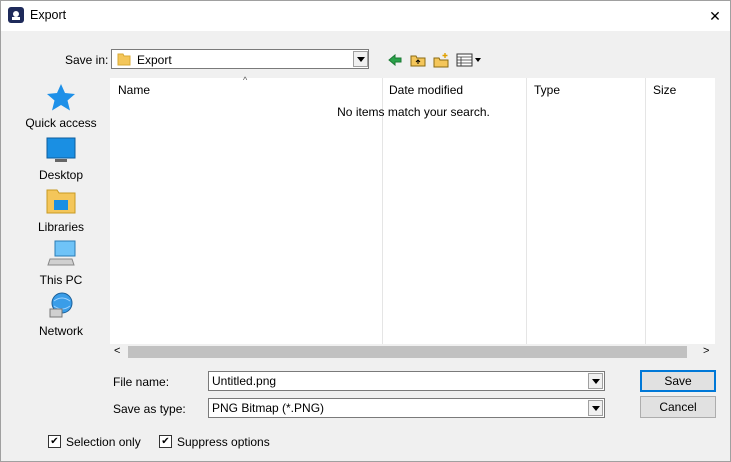  What do you see at coordinates (406, 381) in the screenshot?
I see `file-name-input: Untitled.png` at bounding box center [406, 381].